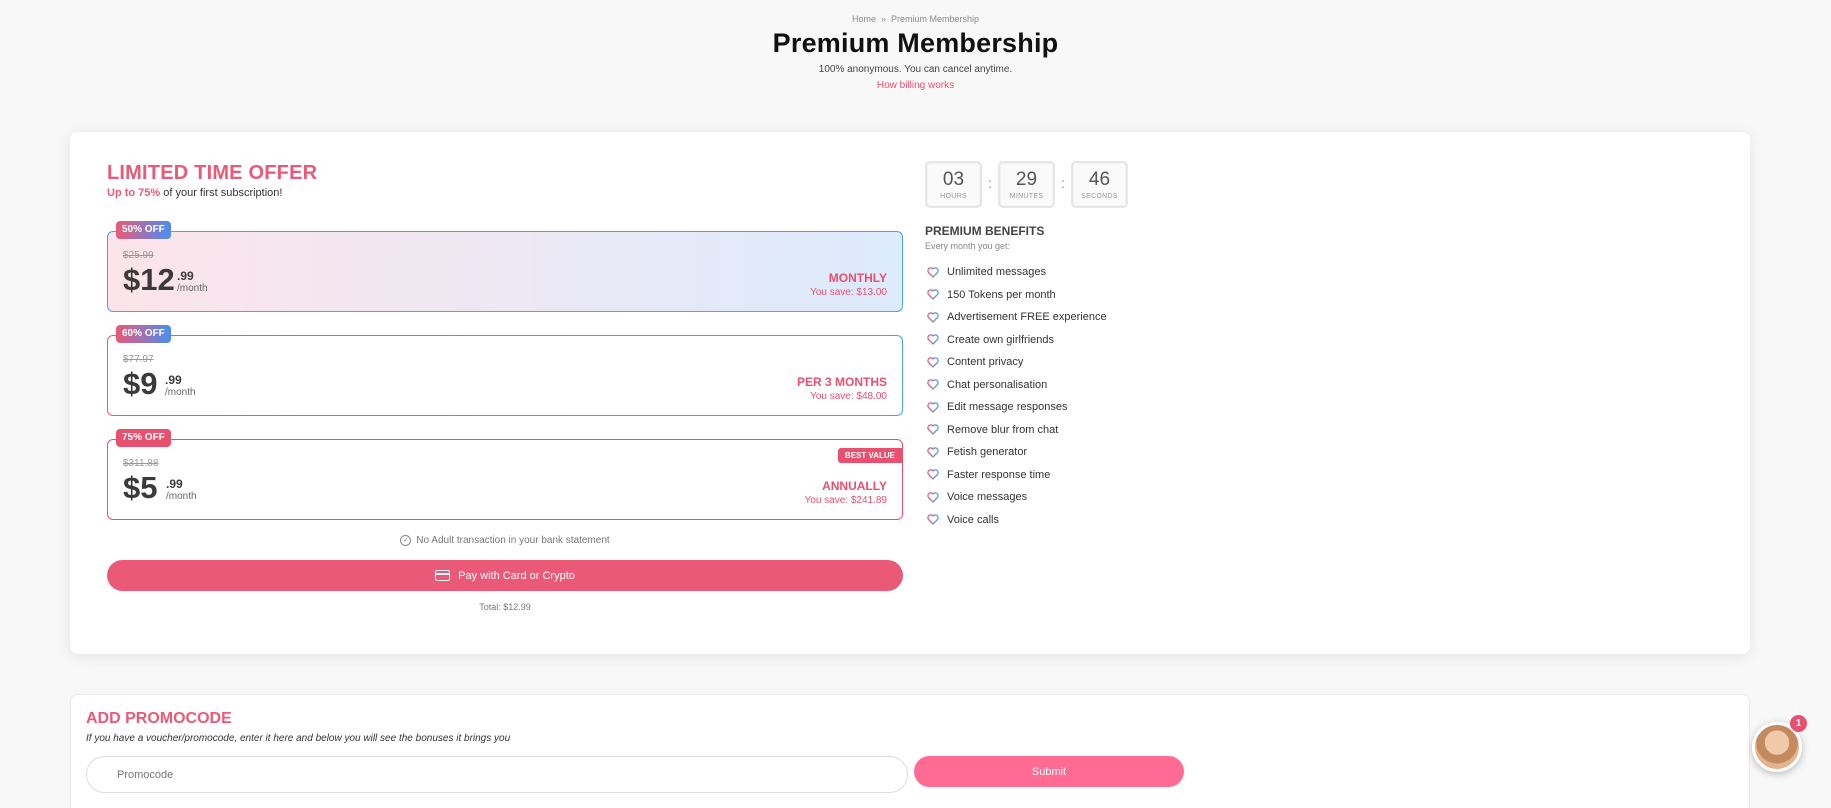 This screenshot has height=808, width=1831. I want to click on timer-hours-value: 03, so click(953, 179).